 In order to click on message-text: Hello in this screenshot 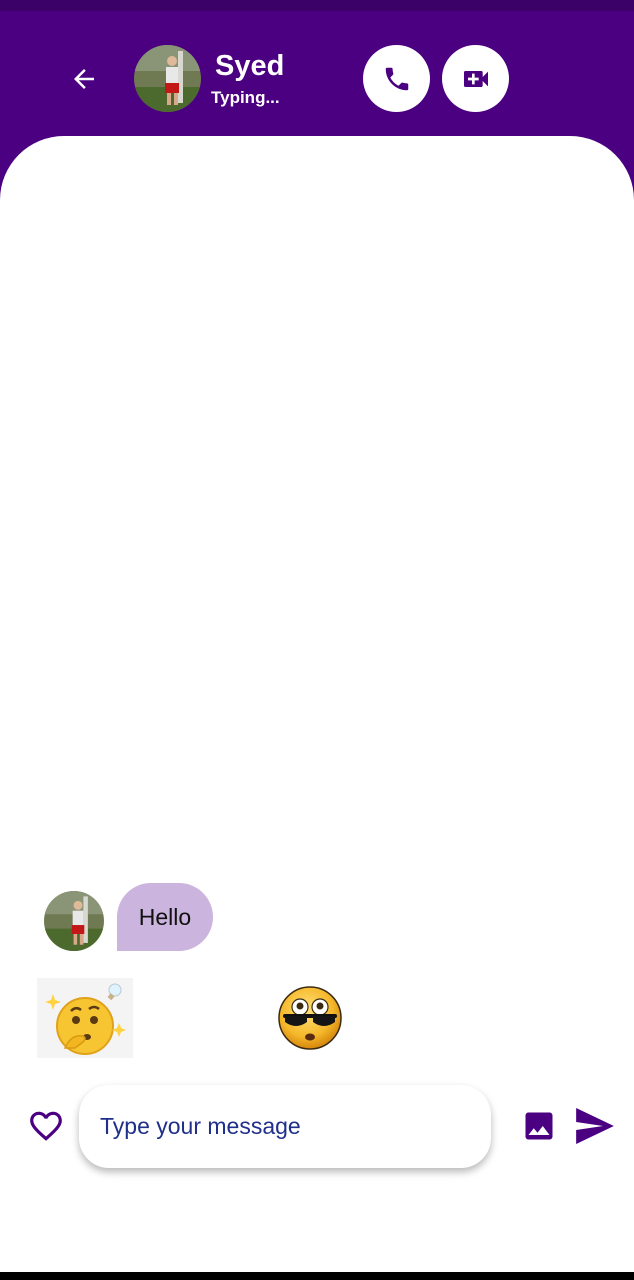, I will do `click(165, 916)`.